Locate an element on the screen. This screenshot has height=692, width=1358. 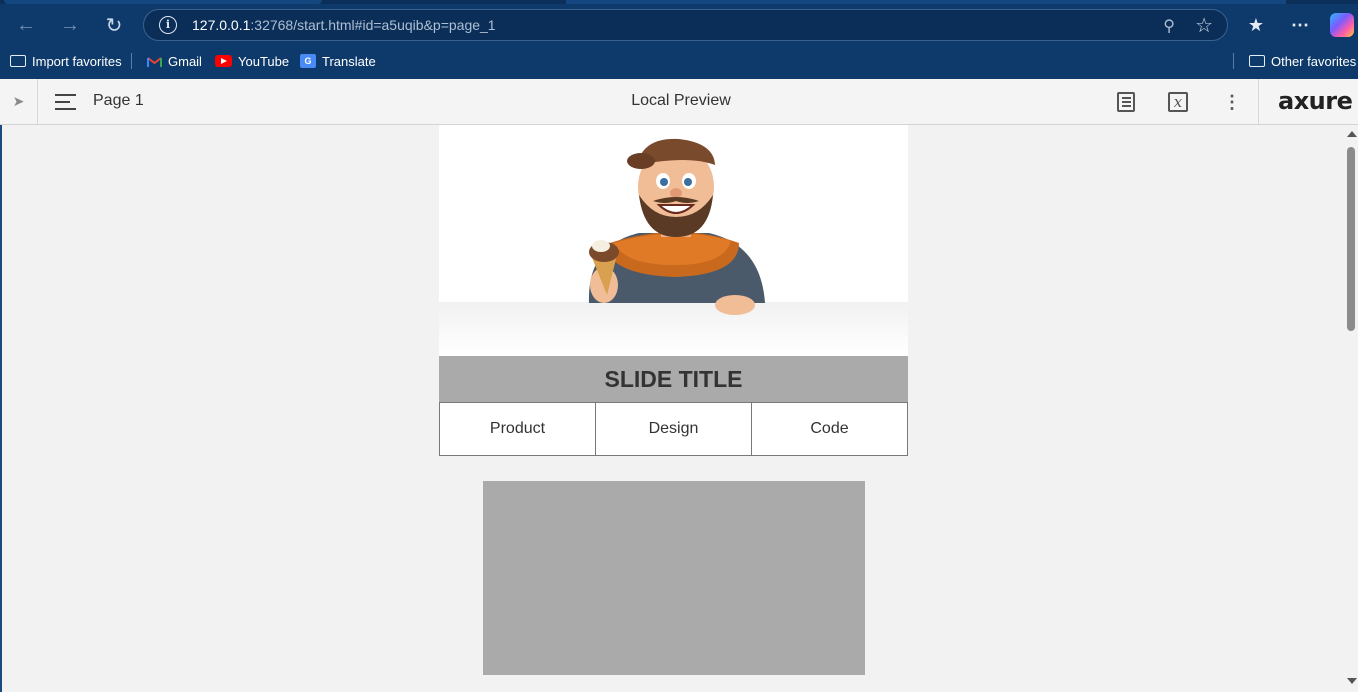
scrollbar-thumb is located at coordinates (1351, 239).